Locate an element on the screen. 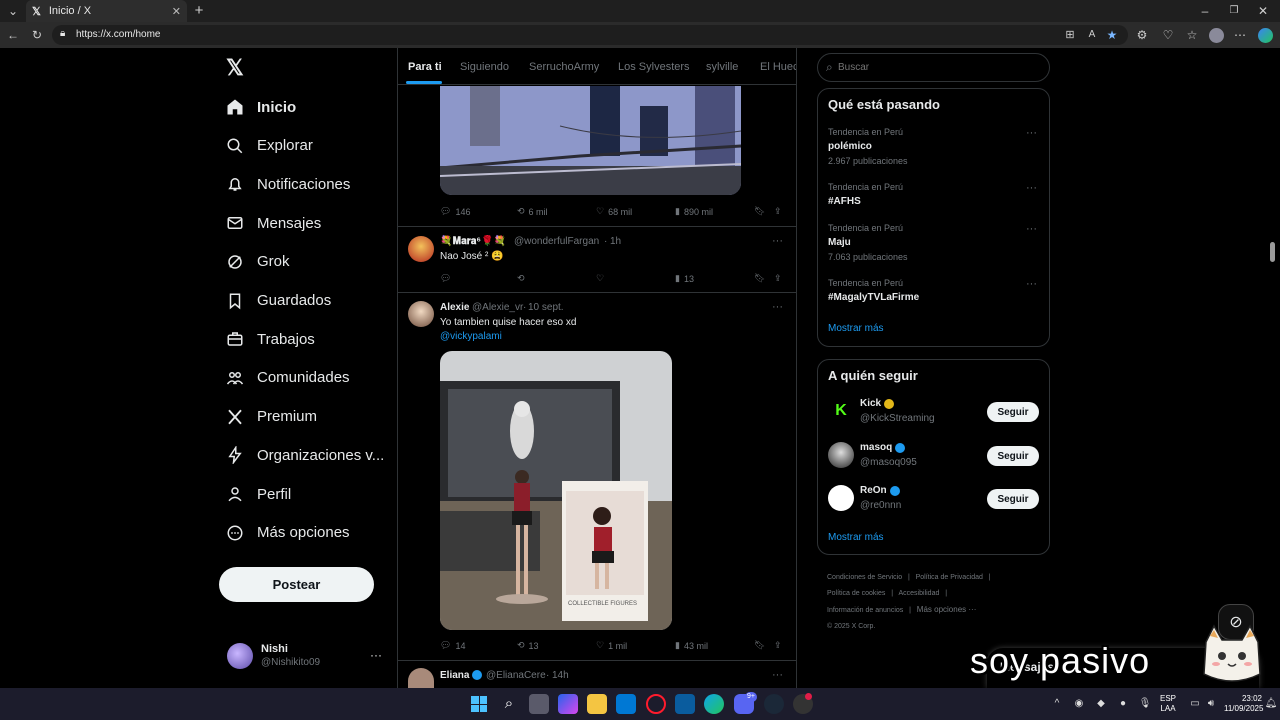 The height and width of the screenshot is (720, 1280). tray-discord-icon: ◉ is located at coordinates (1079, 704).